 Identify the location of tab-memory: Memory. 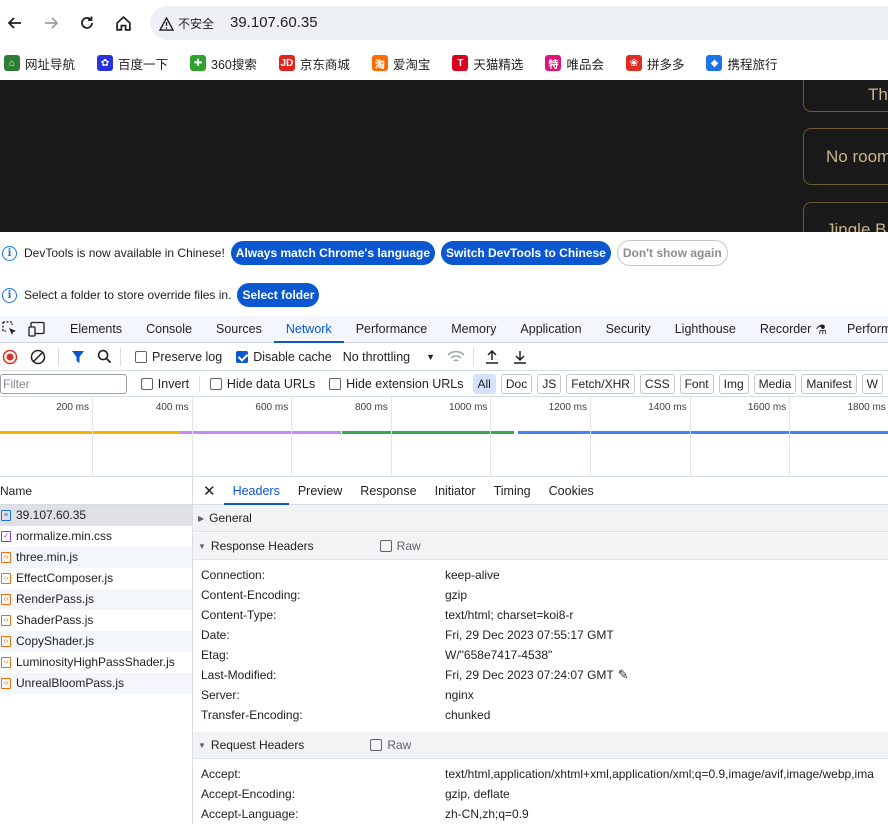
(473, 329).